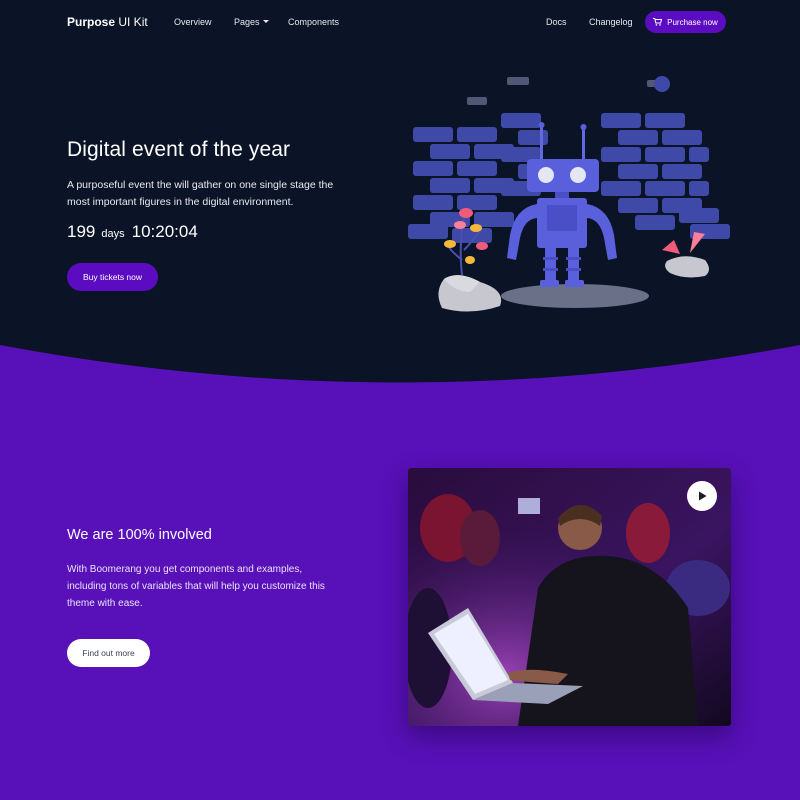 This screenshot has width=800, height=800. Describe the element at coordinates (556, 22) in the screenshot. I see `nav-link-docs: Docs` at that location.